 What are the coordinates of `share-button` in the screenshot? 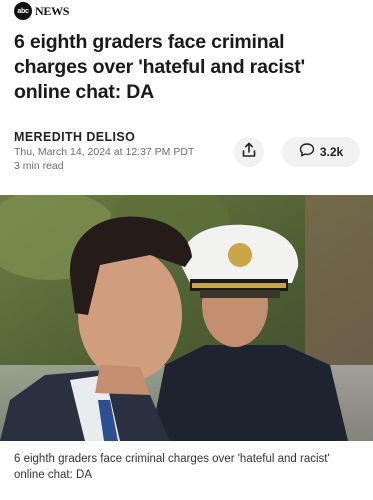 It's located at (249, 152).